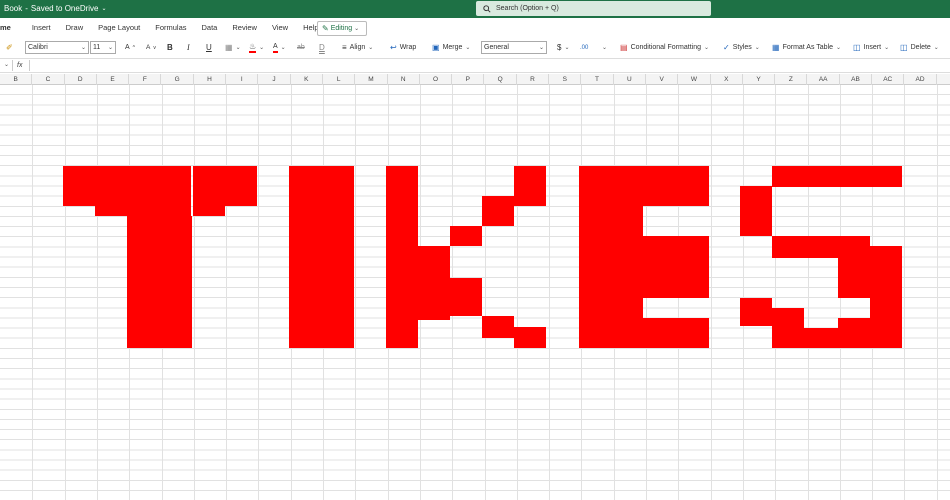  Describe the element at coordinates (301, 47) in the screenshot. I see `strikethrough-button: ab` at that location.